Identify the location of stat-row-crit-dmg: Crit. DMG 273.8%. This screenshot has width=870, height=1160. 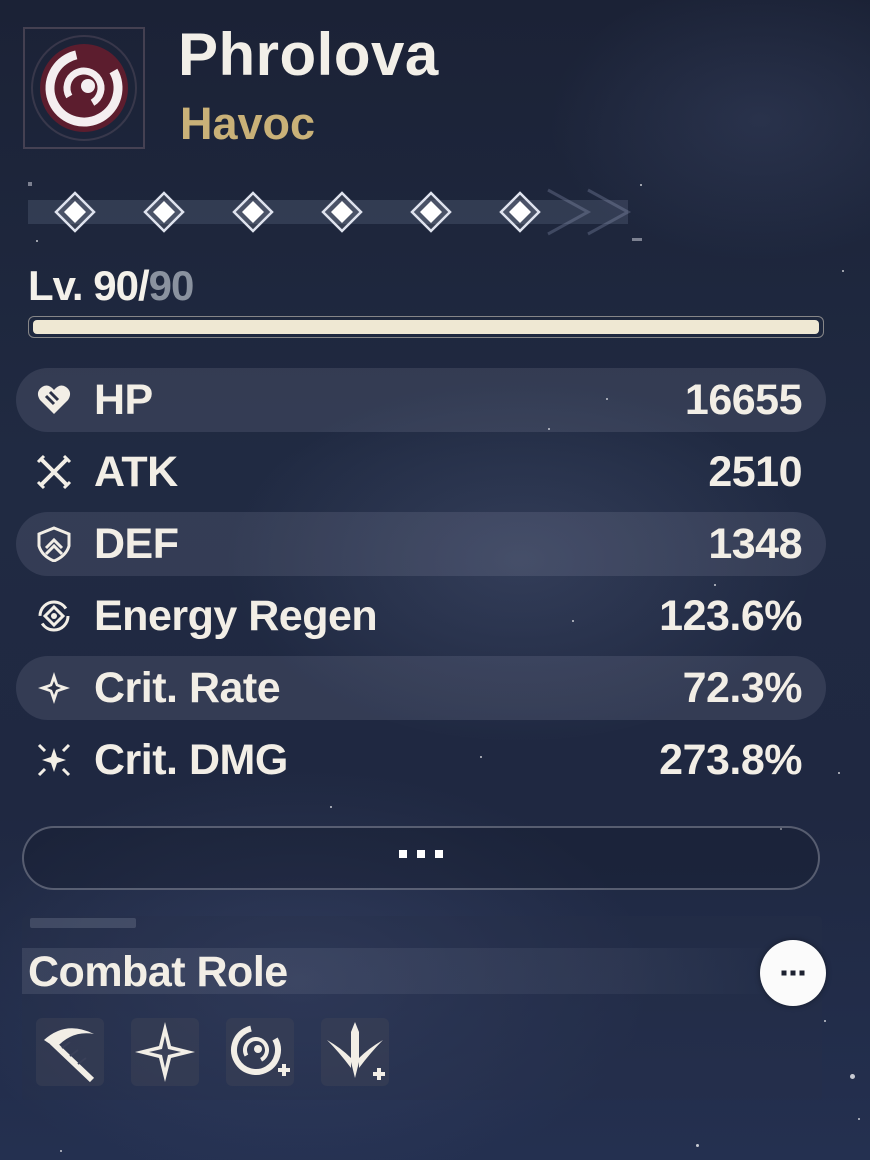
(421, 760).